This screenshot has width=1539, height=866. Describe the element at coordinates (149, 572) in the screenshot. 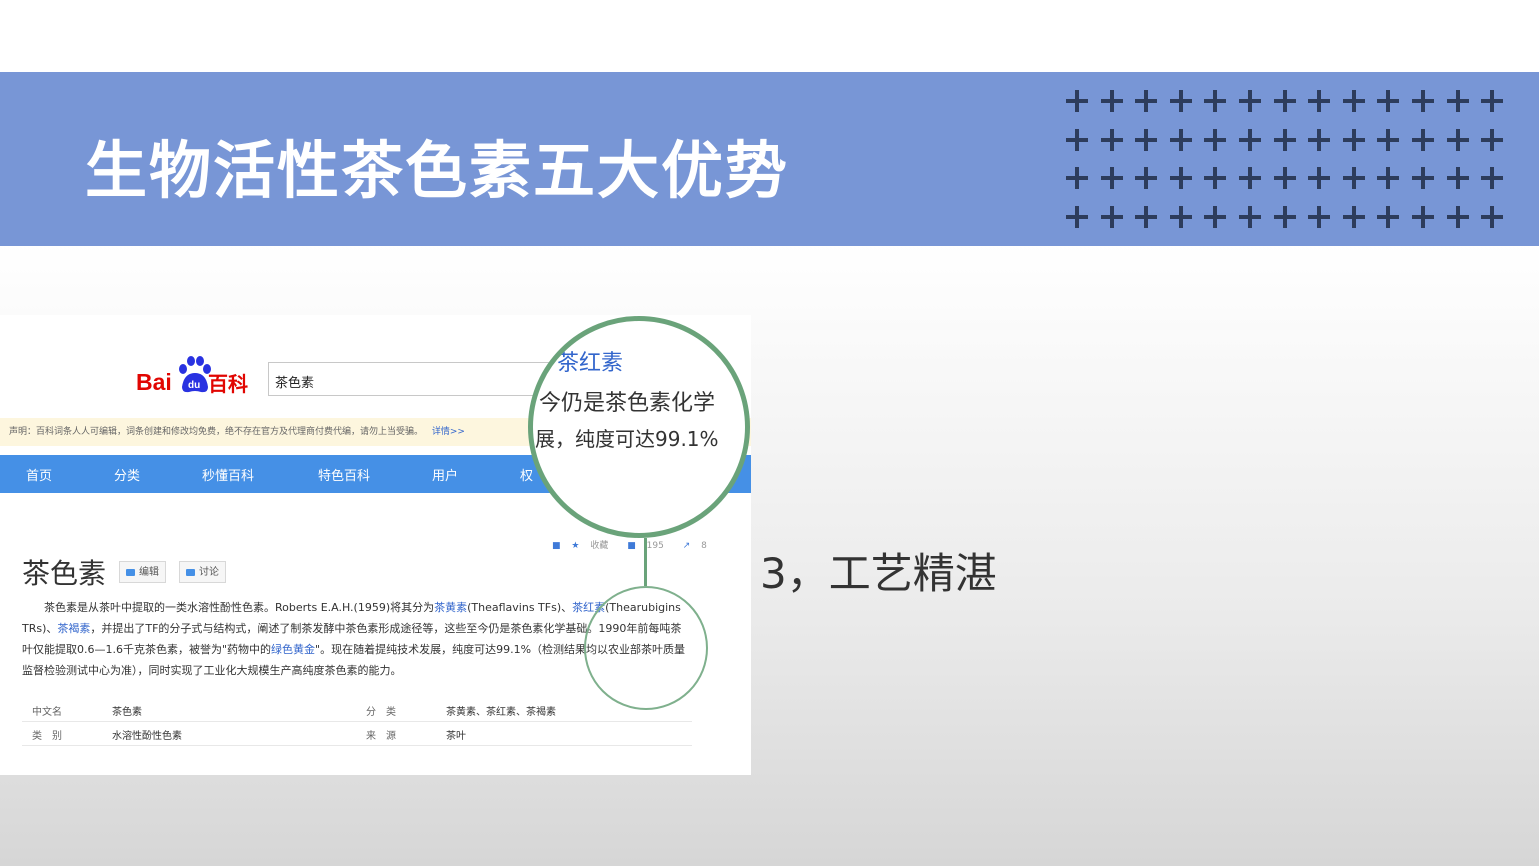

I see `edit-label: 编辑` at that location.